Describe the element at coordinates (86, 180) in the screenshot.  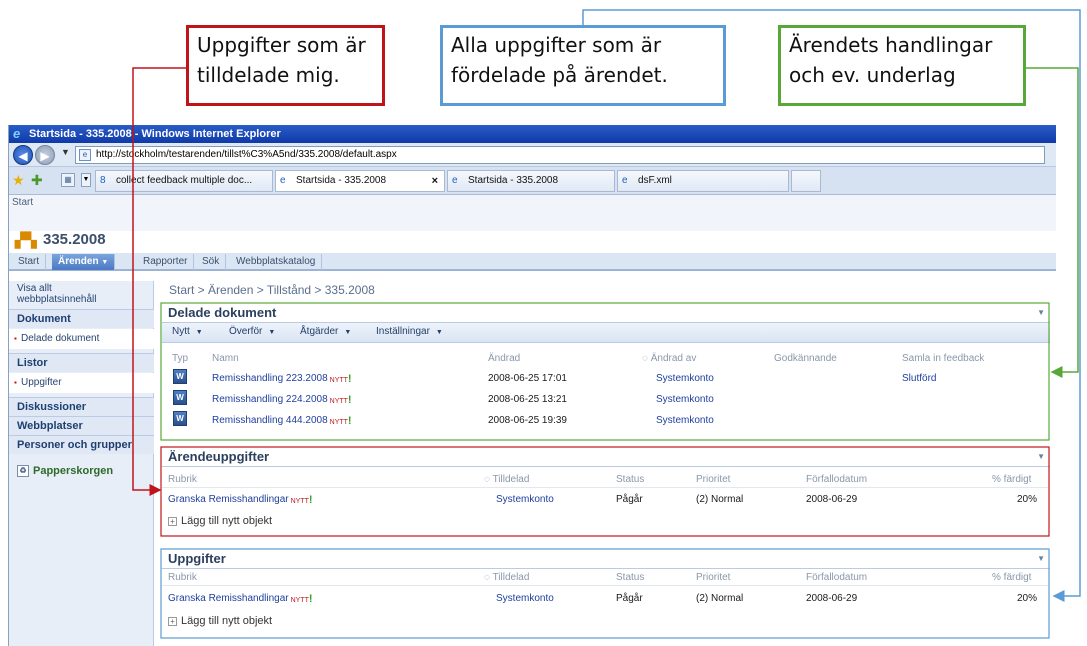
I see `tab-list-chevron-icon: ▼` at that location.